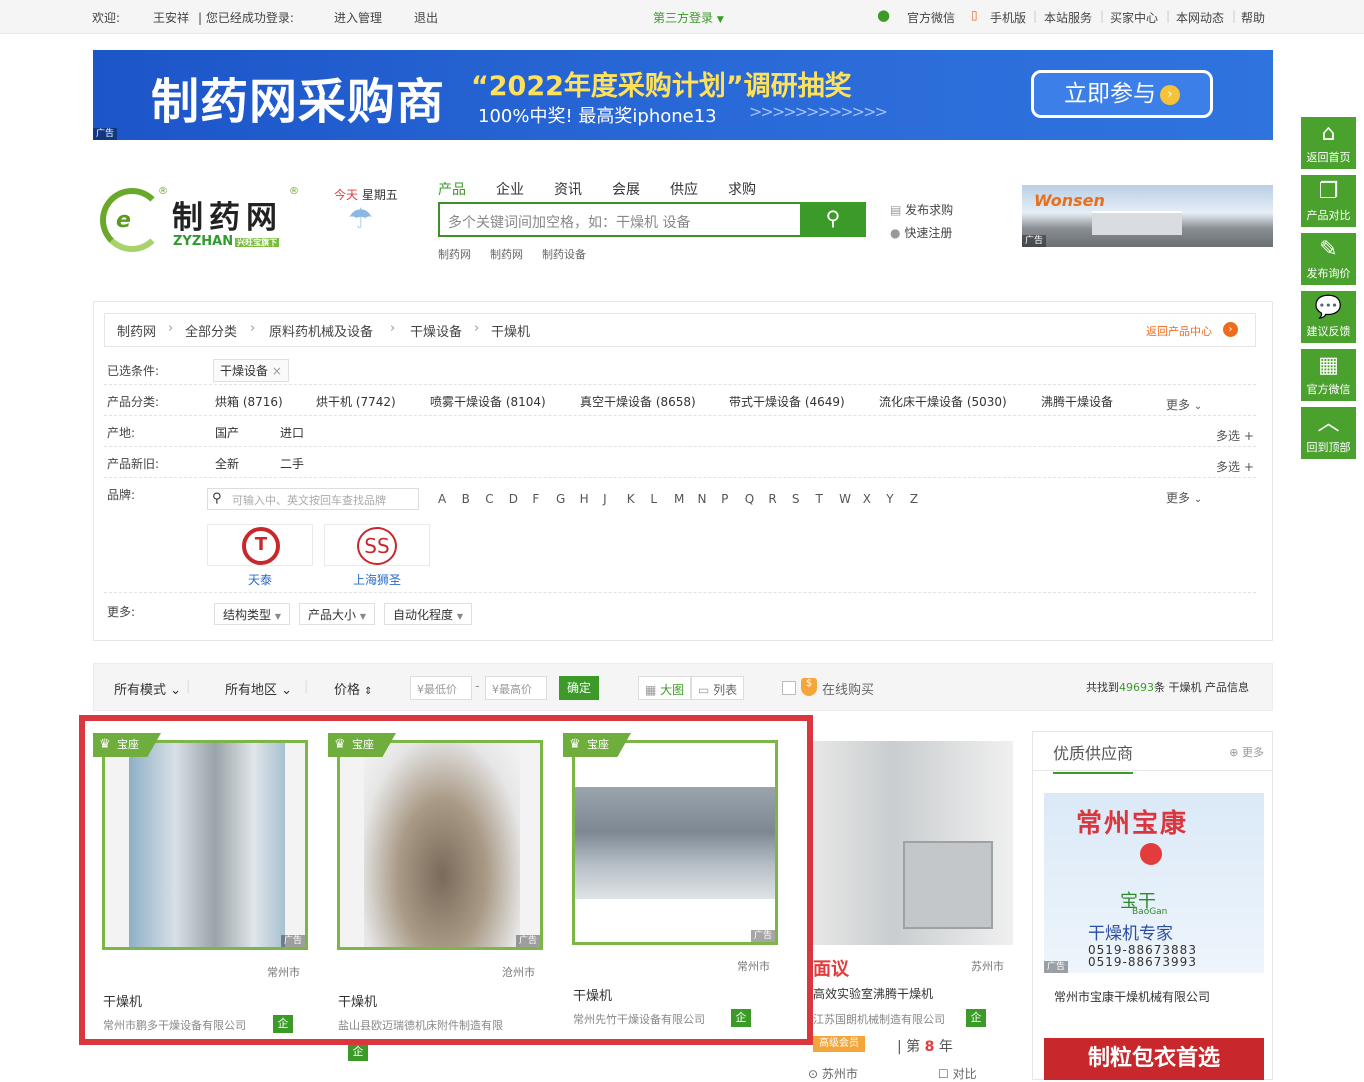  I want to click on mode-dropdown: 所有模式 ⌄, so click(147, 688).